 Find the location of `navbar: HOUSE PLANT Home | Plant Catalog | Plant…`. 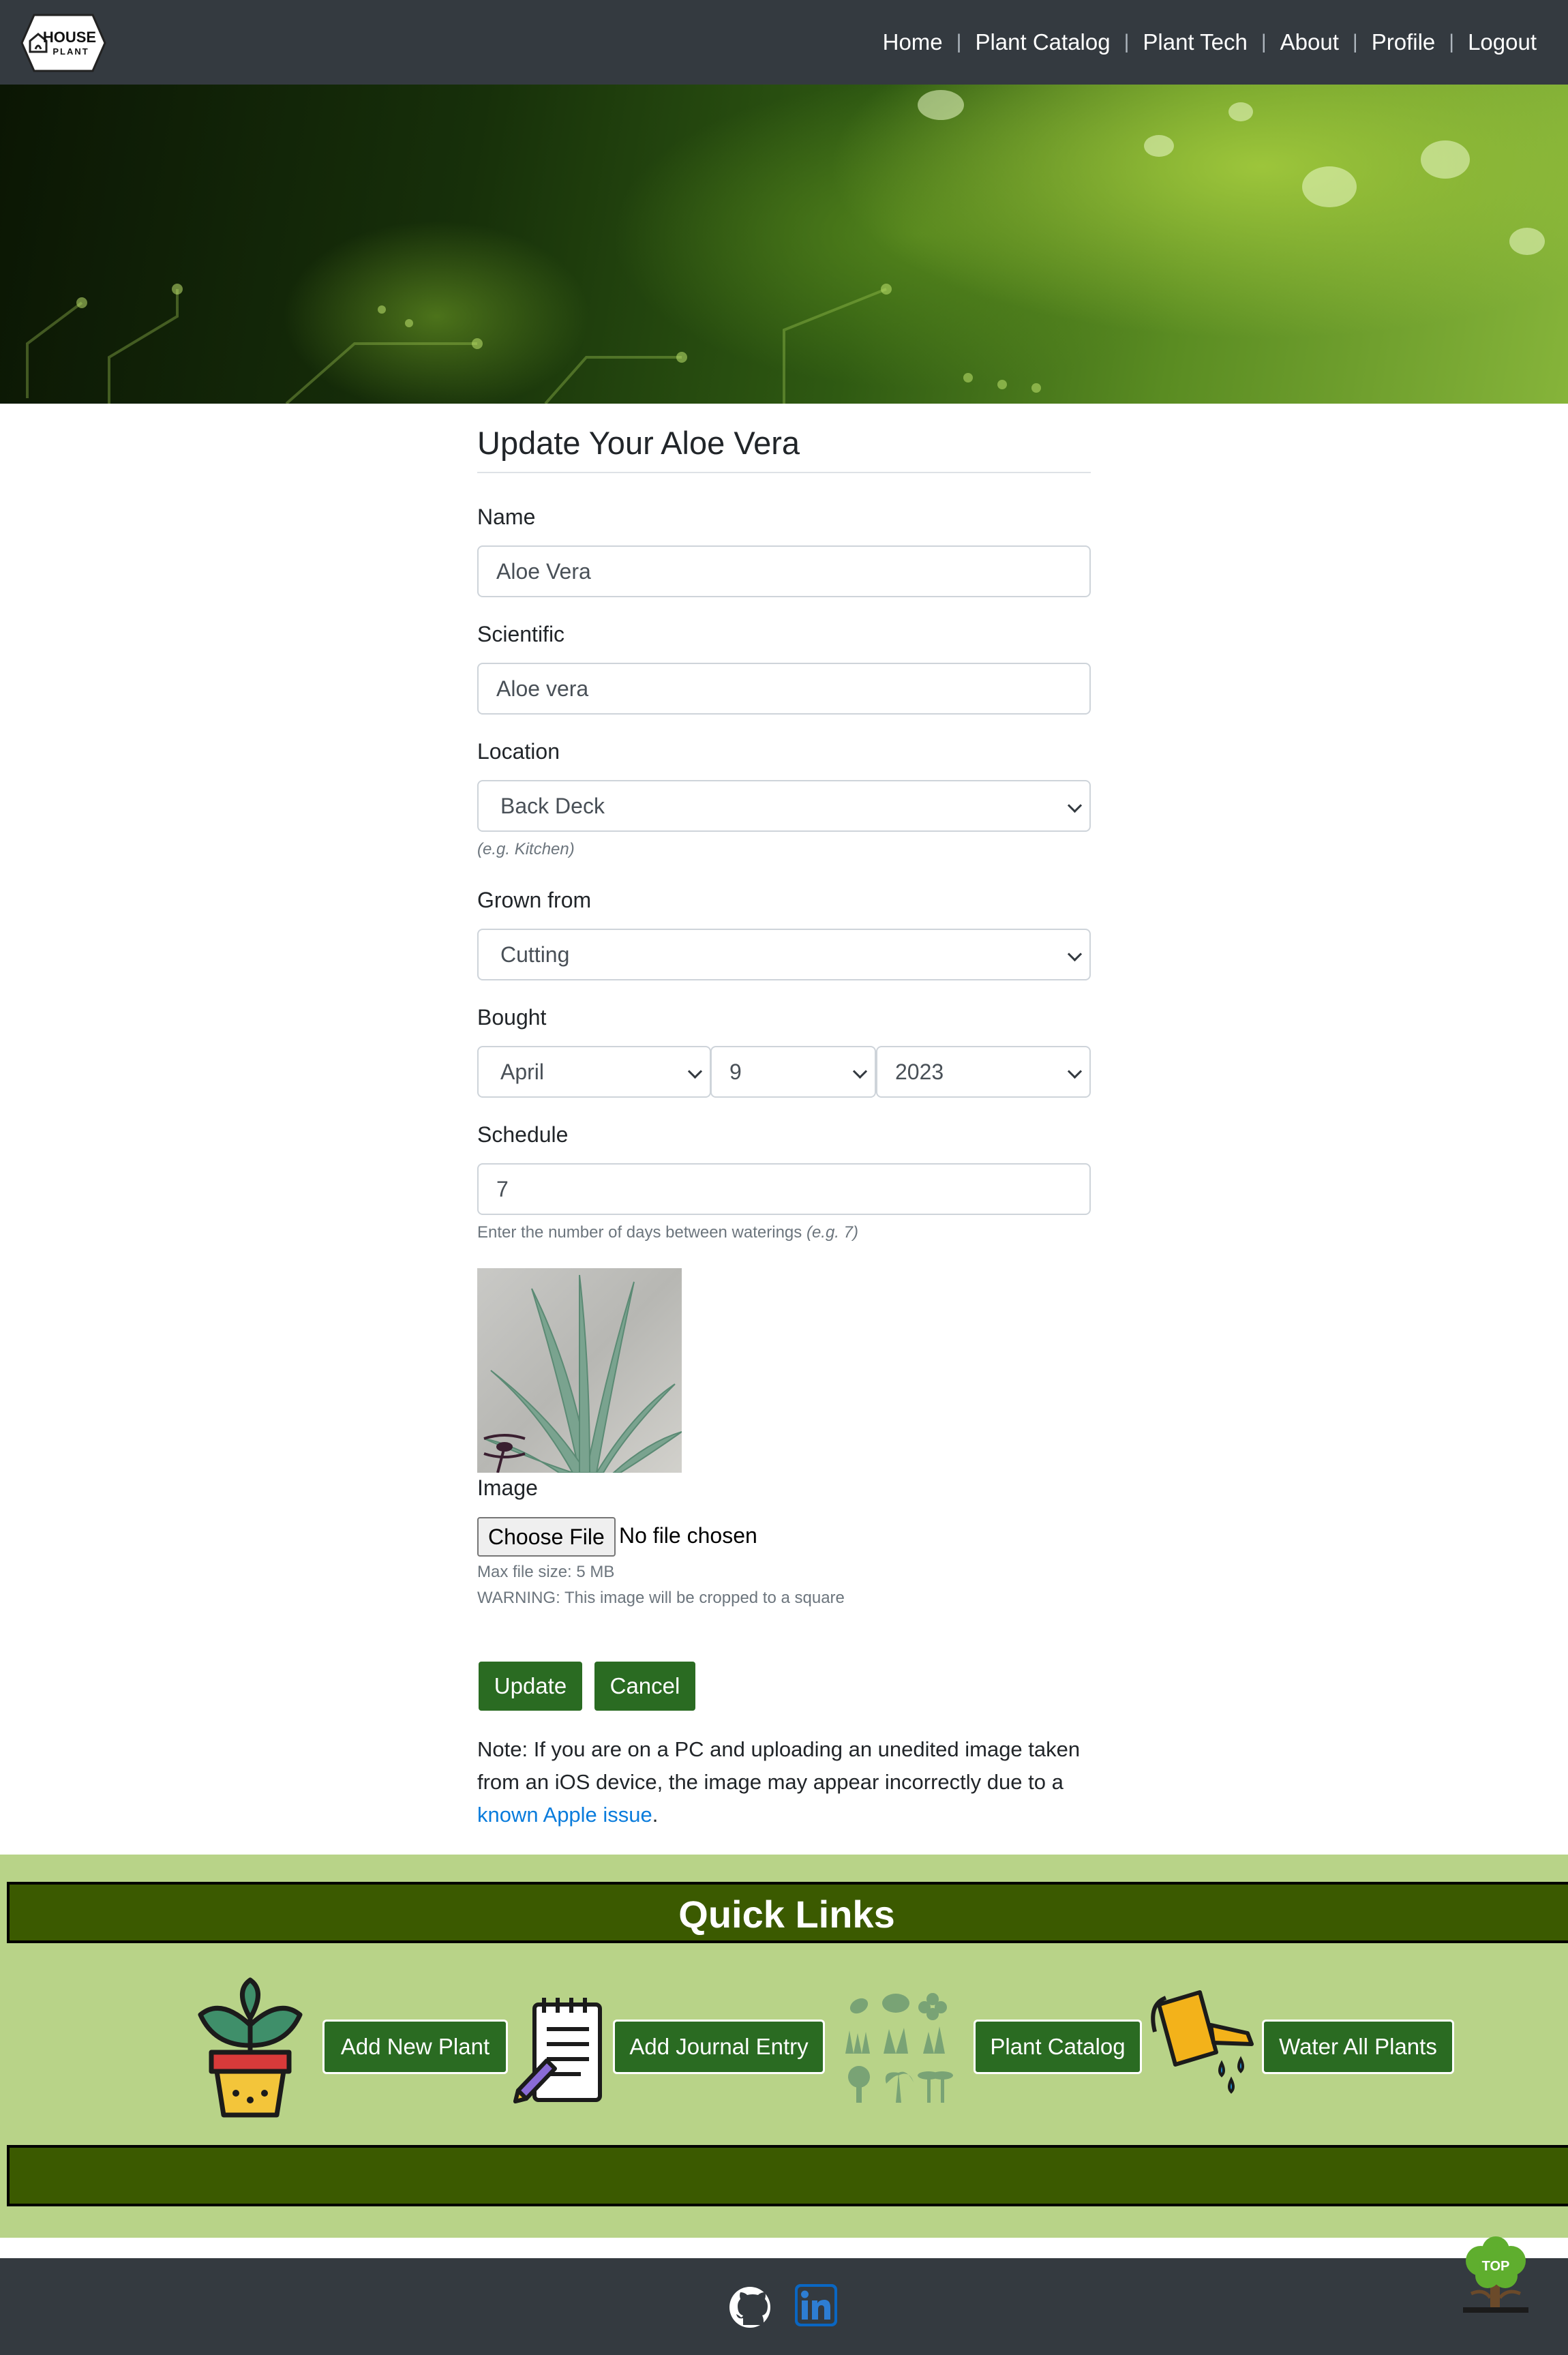

navbar: HOUSE PLANT Home | Plant Catalog | Plant… is located at coordinates (784, 42).